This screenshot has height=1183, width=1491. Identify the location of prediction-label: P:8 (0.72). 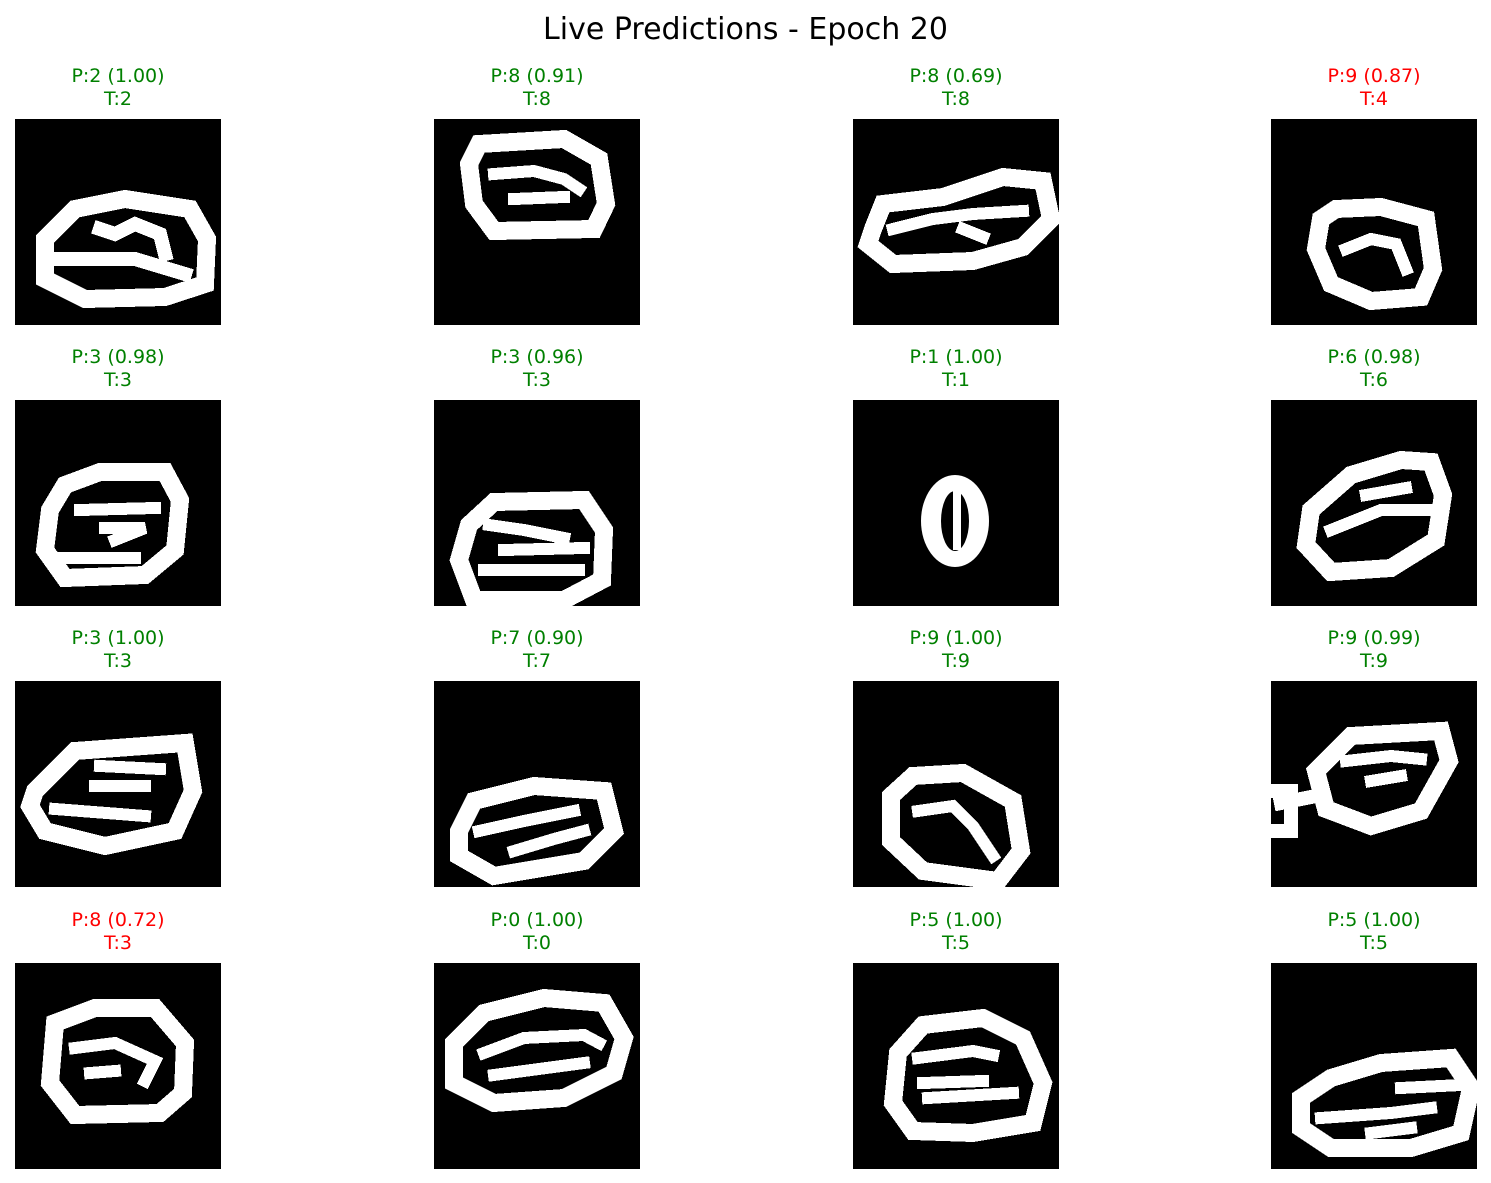
(118, 920).